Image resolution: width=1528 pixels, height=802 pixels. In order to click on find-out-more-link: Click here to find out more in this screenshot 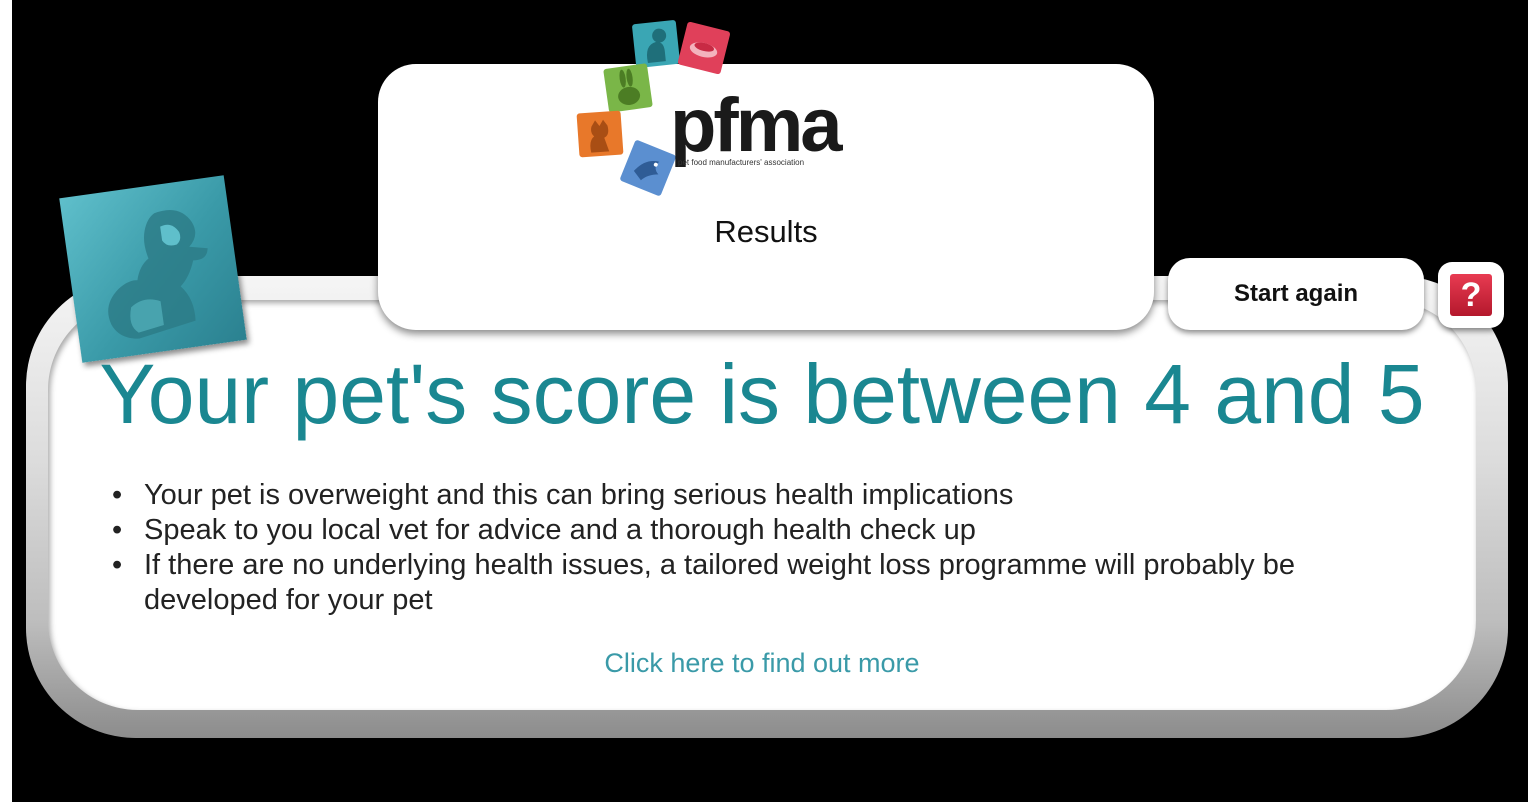, I will do `click(762, 663)`.